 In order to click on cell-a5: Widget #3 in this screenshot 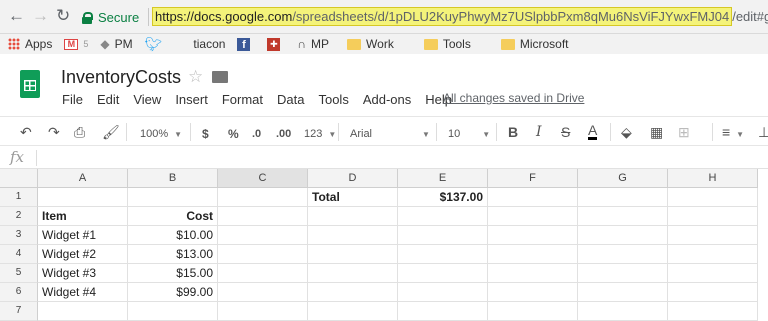, I will do `click(83, 273)`.